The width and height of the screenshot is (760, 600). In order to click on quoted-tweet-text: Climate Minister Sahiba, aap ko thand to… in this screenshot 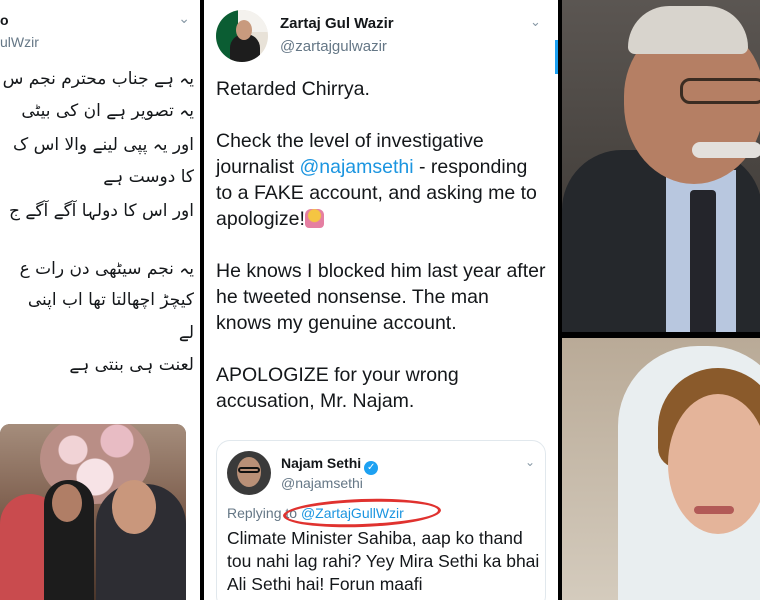, I will do `click(383, 561)`.